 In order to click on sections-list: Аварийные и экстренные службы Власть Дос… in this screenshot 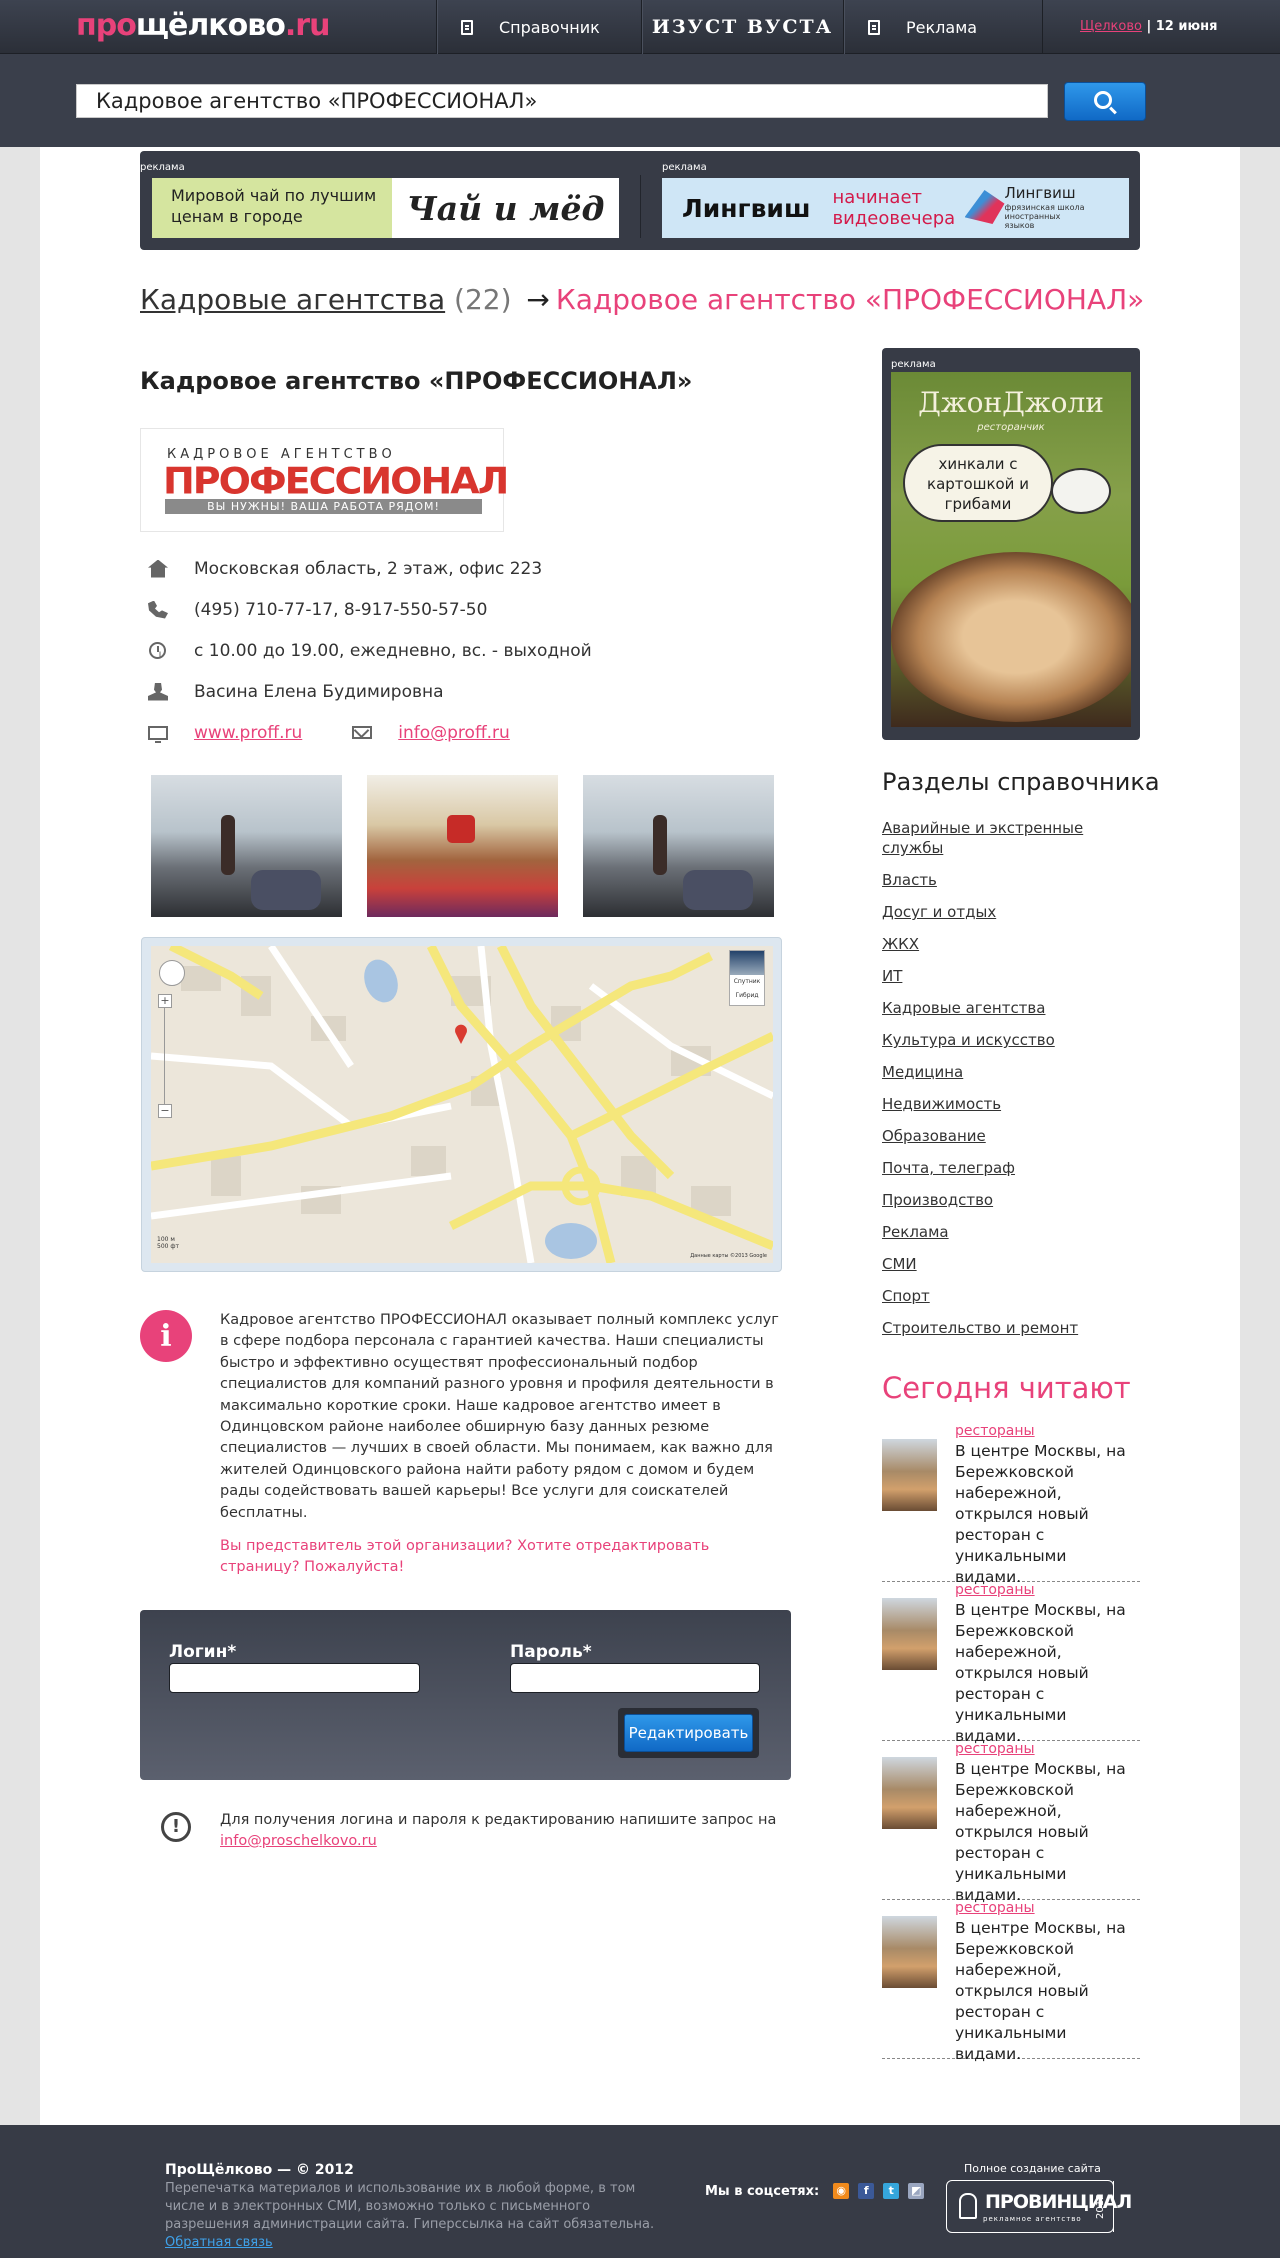, I will do `click(992, 1084)`.